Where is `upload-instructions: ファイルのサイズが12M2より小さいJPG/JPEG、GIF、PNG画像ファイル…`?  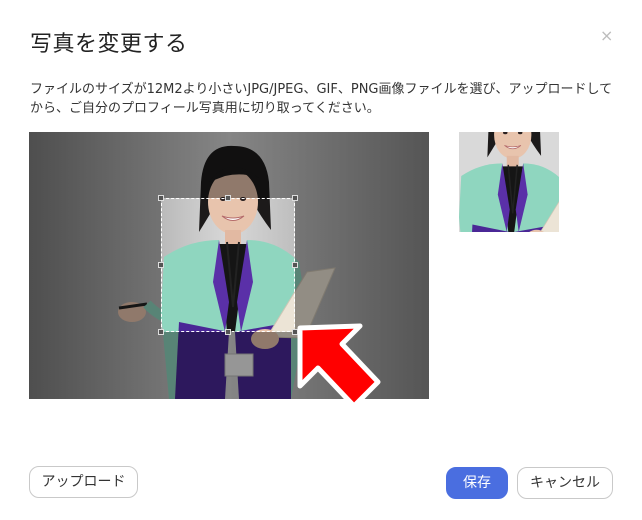
upload-instructions: ファイルのサイズが12M2より小さいJPG/JPEG、GIF、PNG画像ファイル… is located at coordinates (321, 99).